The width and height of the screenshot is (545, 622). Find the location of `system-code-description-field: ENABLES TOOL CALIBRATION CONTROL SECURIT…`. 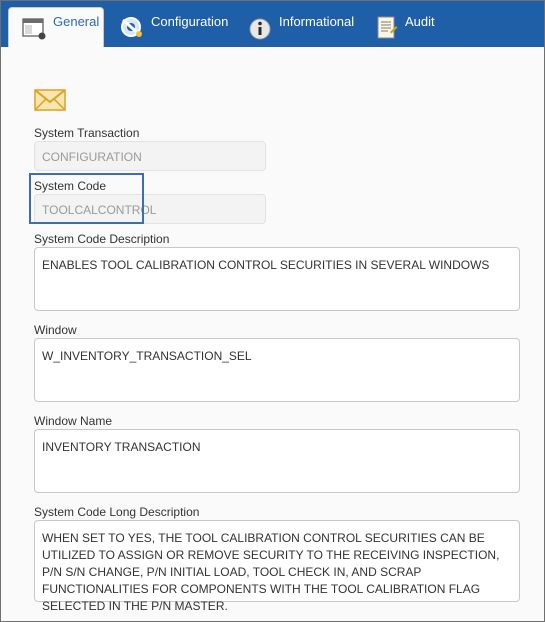

system-code-description-field: ENABLES TOOL CALIBRATION CONTROL SECURIT… is located at coordinates (277, 279).